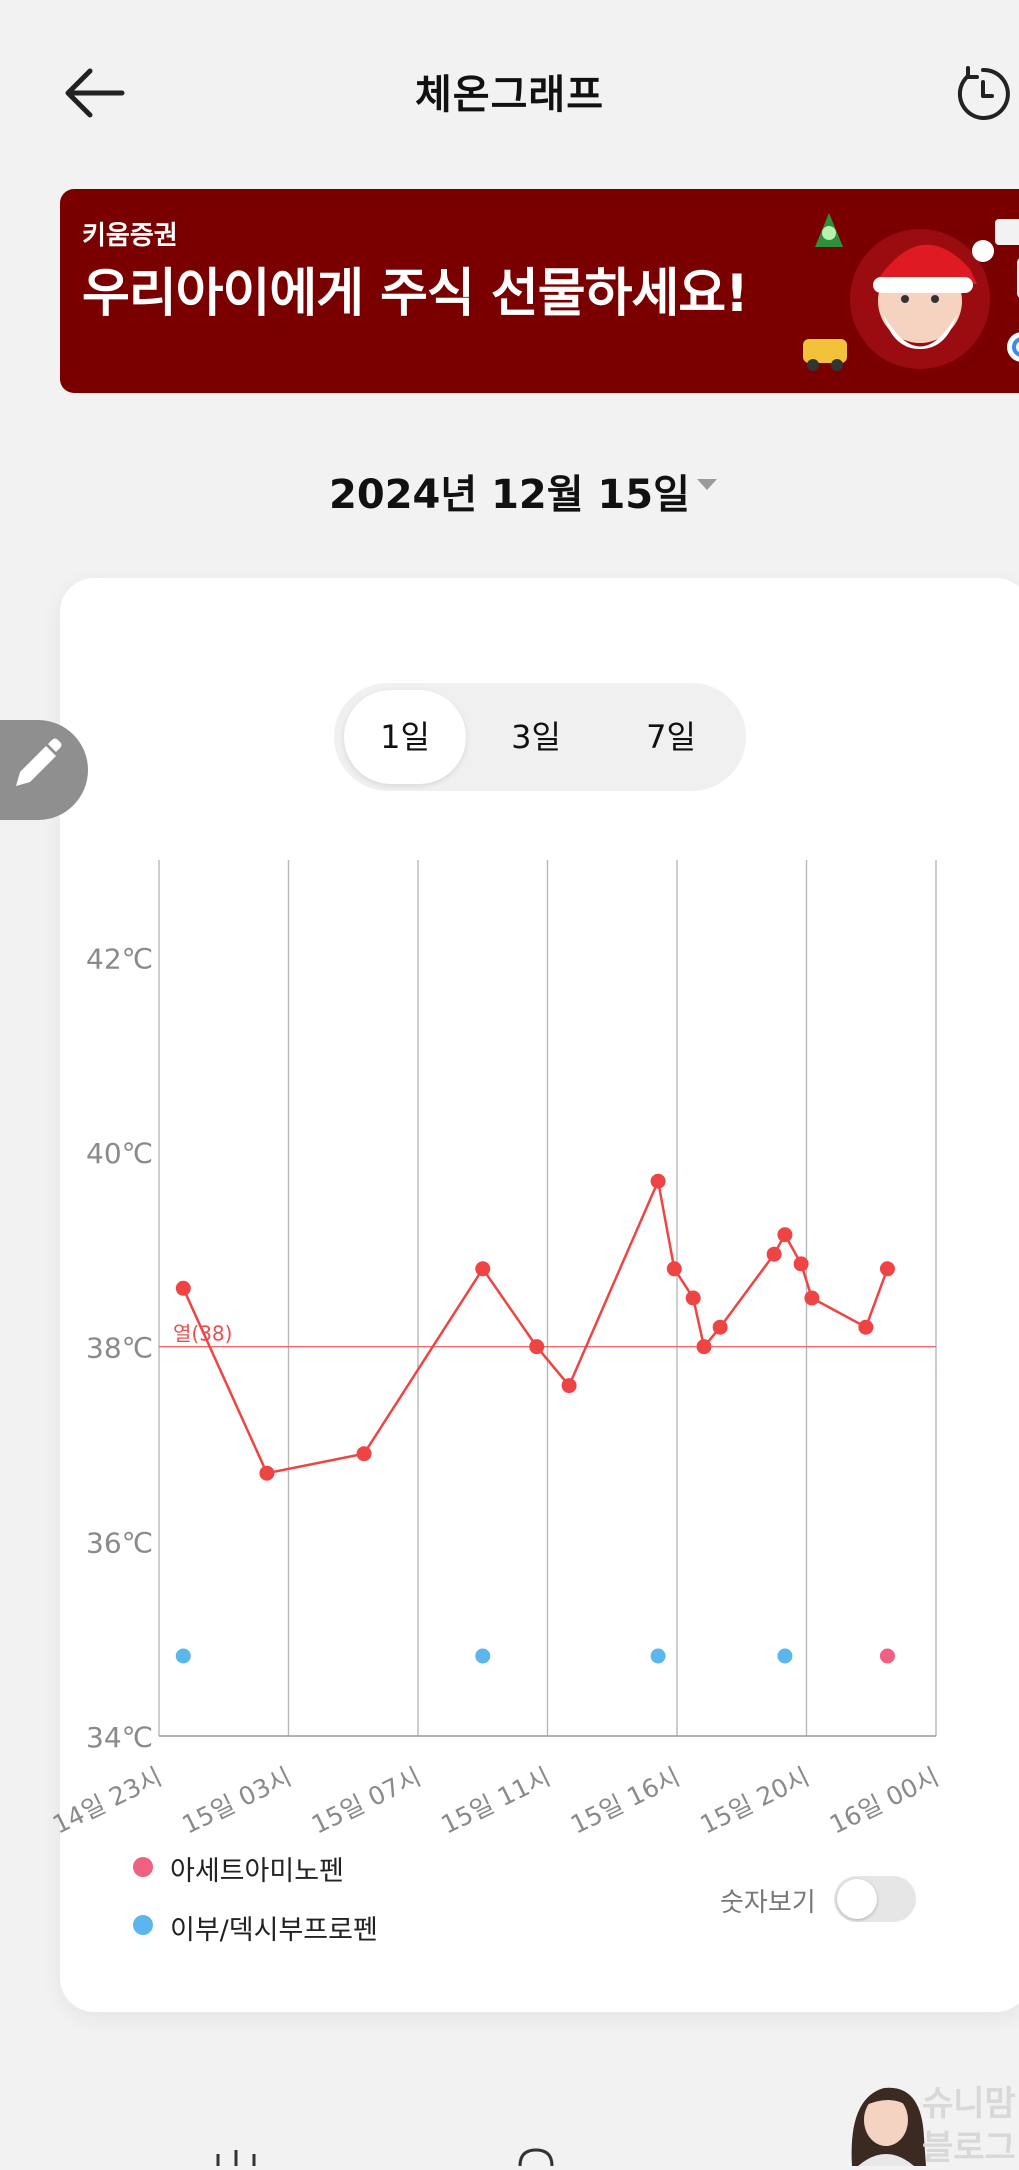 Image resolution: width=1019 pixels, height=2170 pixels. What do you see at coordinates (257, 1871) in the screenshot?
I see `legend-label-acetaminophen: 아세트아미노펜` at bounding box center [257, 1871].